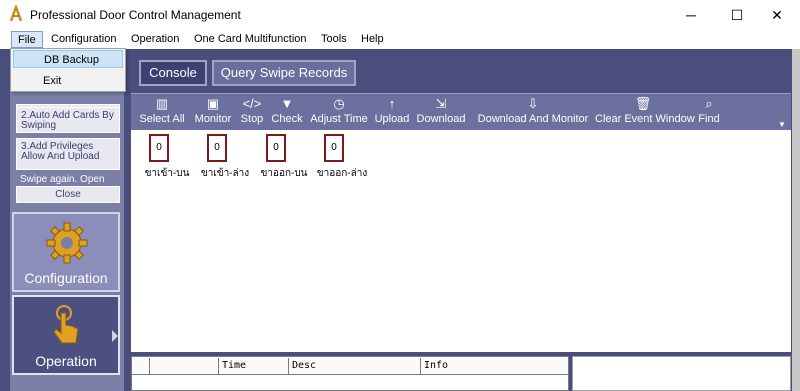 Image resolution: width=800 pixels, height=391 pixels. I want to click on search-icon: ⌕, so click(709, 103).